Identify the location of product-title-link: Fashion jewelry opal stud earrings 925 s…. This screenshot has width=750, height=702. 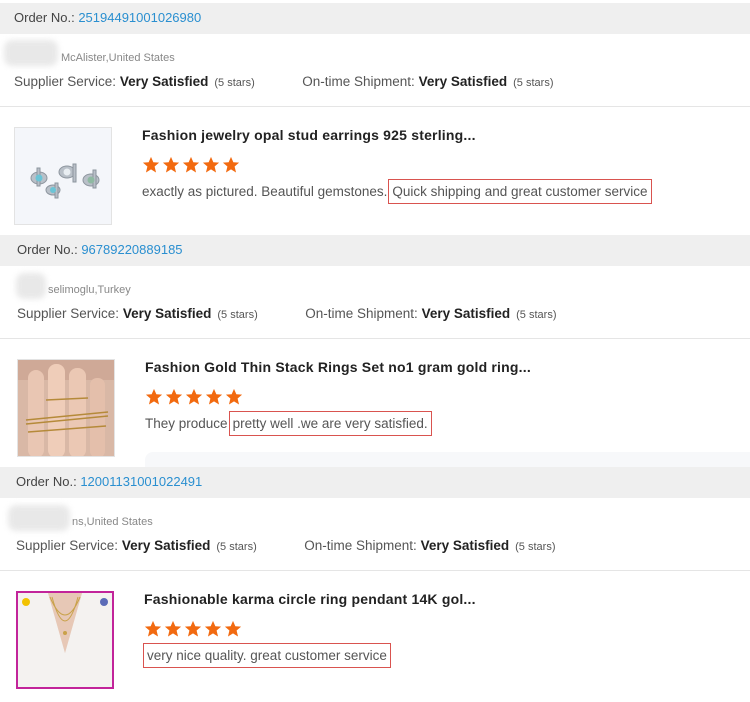
(309, 135).